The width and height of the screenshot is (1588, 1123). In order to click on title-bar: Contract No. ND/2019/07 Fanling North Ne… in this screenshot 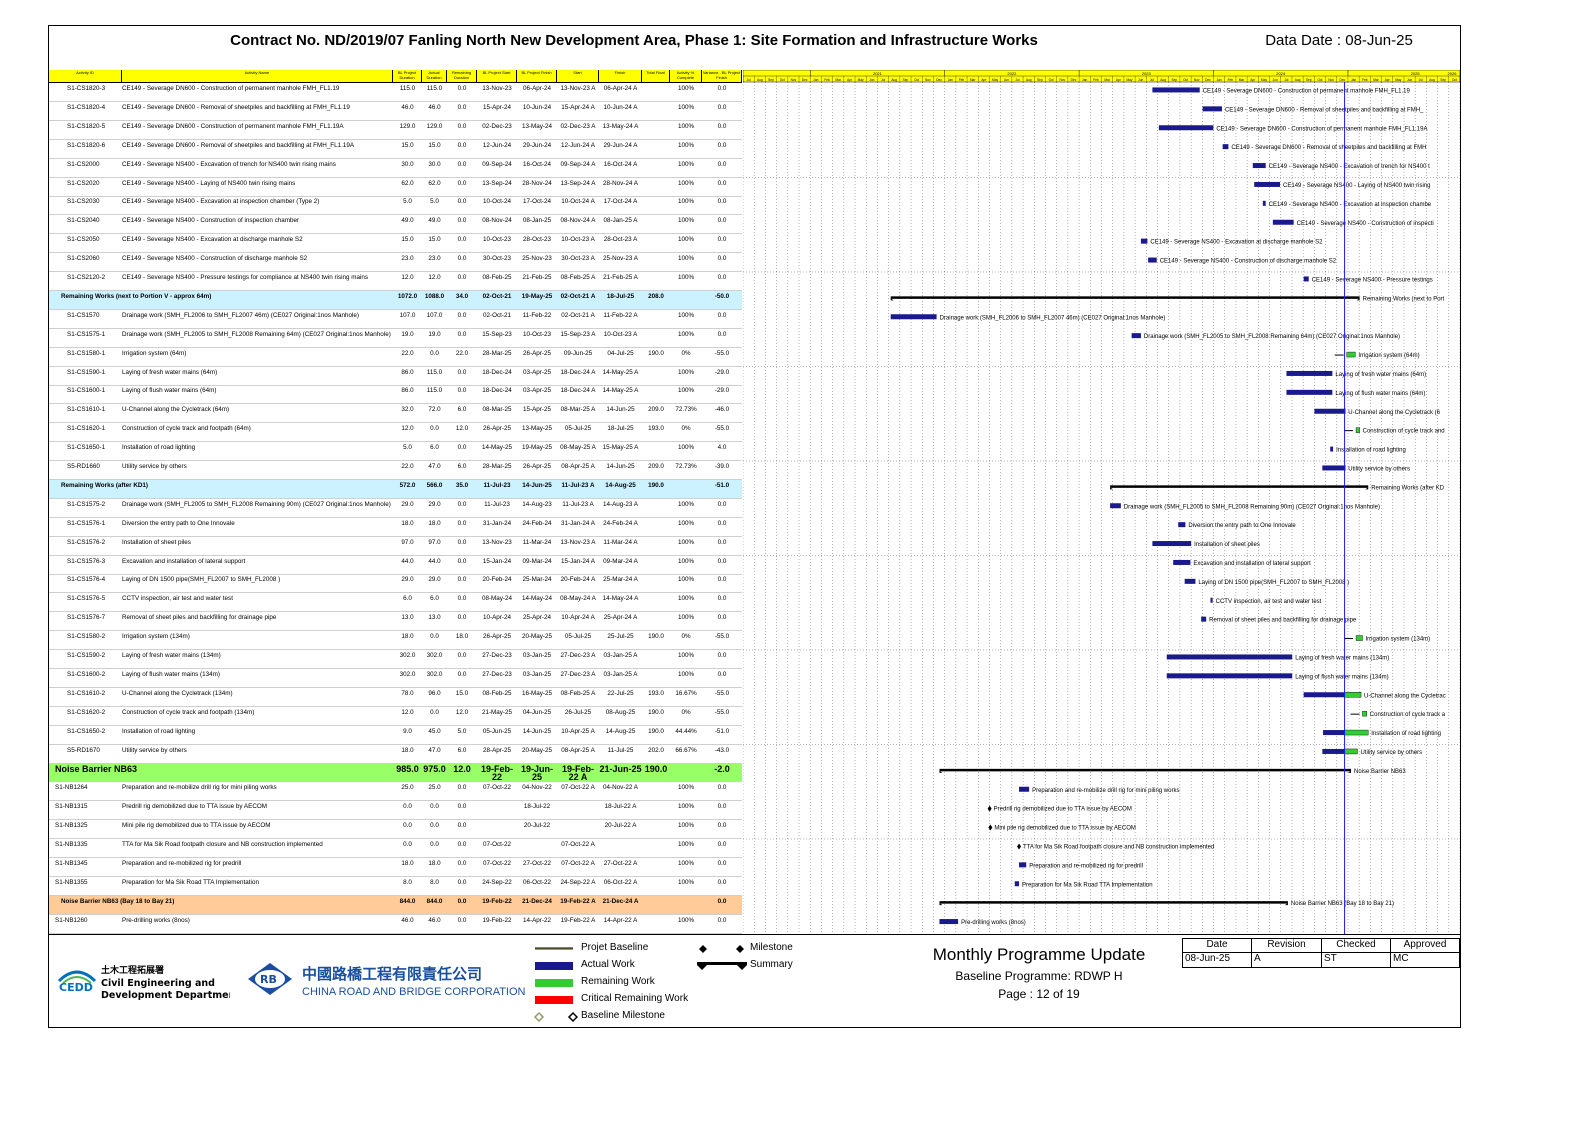, I will do `click(754, 47)`.